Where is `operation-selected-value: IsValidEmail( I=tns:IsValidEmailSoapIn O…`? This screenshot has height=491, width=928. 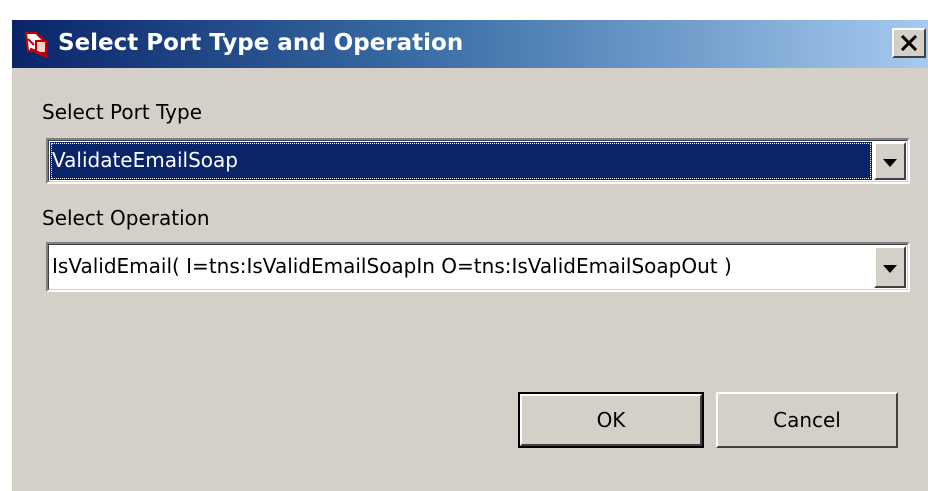
operation-selected-value: IsValidEmail( I=tns:IsValidEmailSoapIn O… is located at coordinates (392, 266).